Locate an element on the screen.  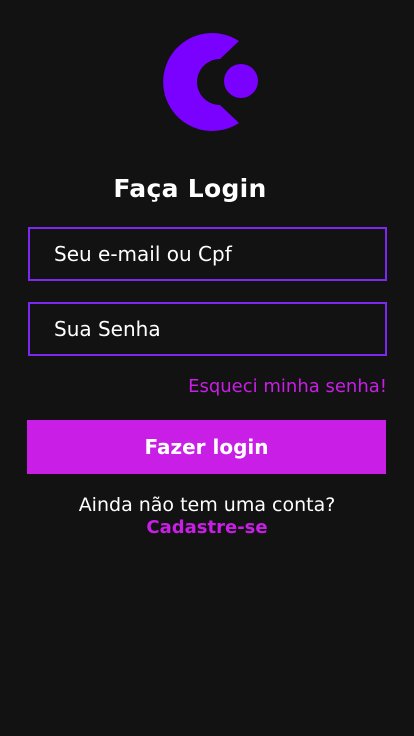
password-input is located at coordinates (207, 329).